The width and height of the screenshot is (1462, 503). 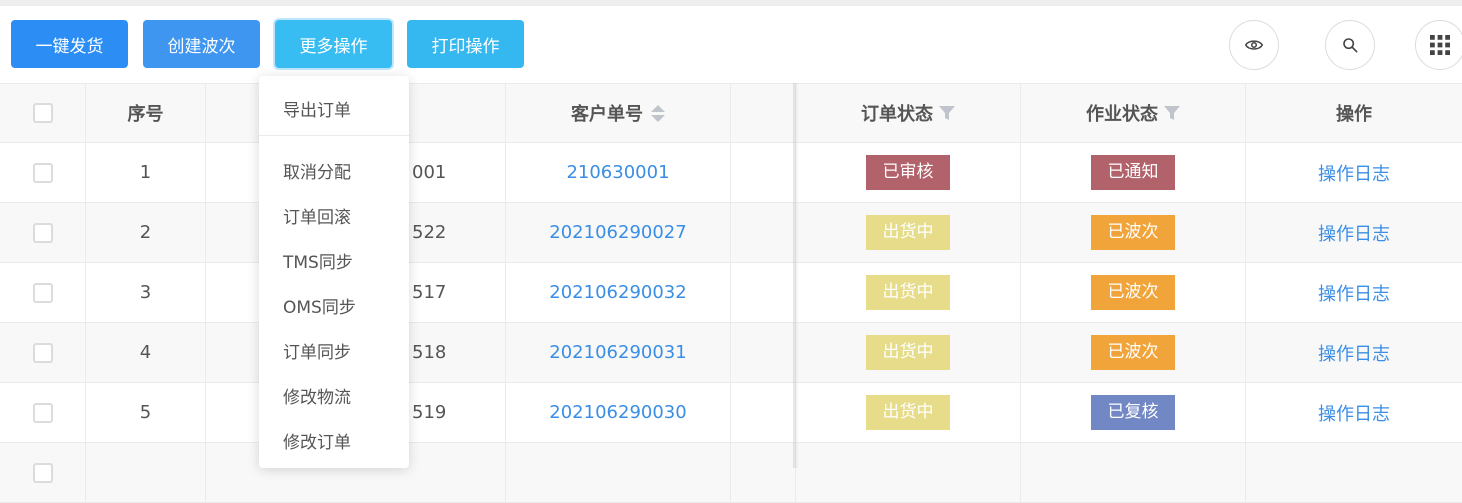 What do you see at coordinates (334, 135) in the screenshot?
I see `menu-divider` at bounding box center [334, 135].